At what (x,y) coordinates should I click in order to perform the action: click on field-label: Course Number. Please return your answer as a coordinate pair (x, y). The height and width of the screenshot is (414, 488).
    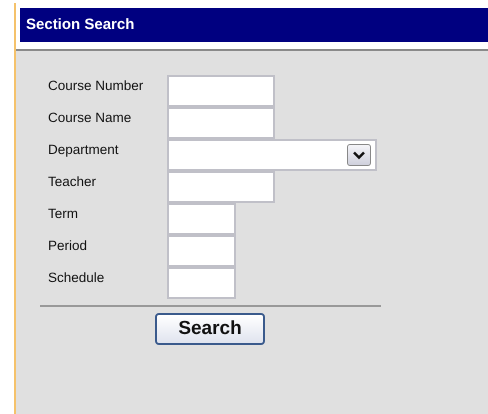
    Looking at the image, I should click on (96, 86).